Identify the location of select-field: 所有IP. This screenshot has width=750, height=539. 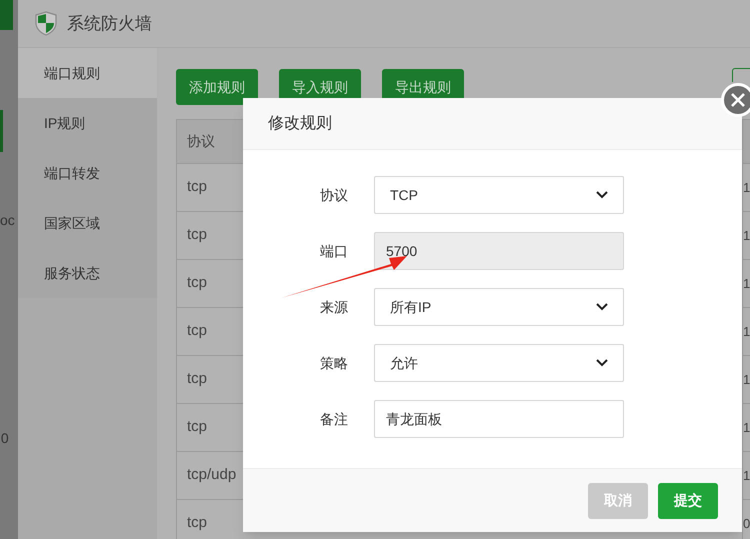
(499, 307).